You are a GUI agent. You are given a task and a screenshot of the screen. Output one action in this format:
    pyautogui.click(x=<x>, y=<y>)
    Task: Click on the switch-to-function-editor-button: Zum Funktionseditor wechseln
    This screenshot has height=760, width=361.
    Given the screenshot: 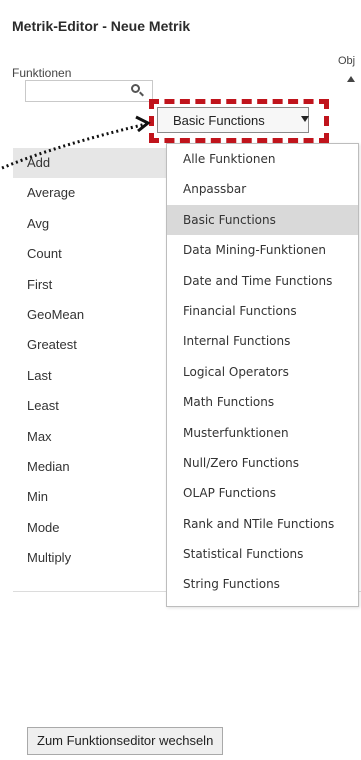 What is the action you would take?
    pyautogui.click(x=125, y=741)
    